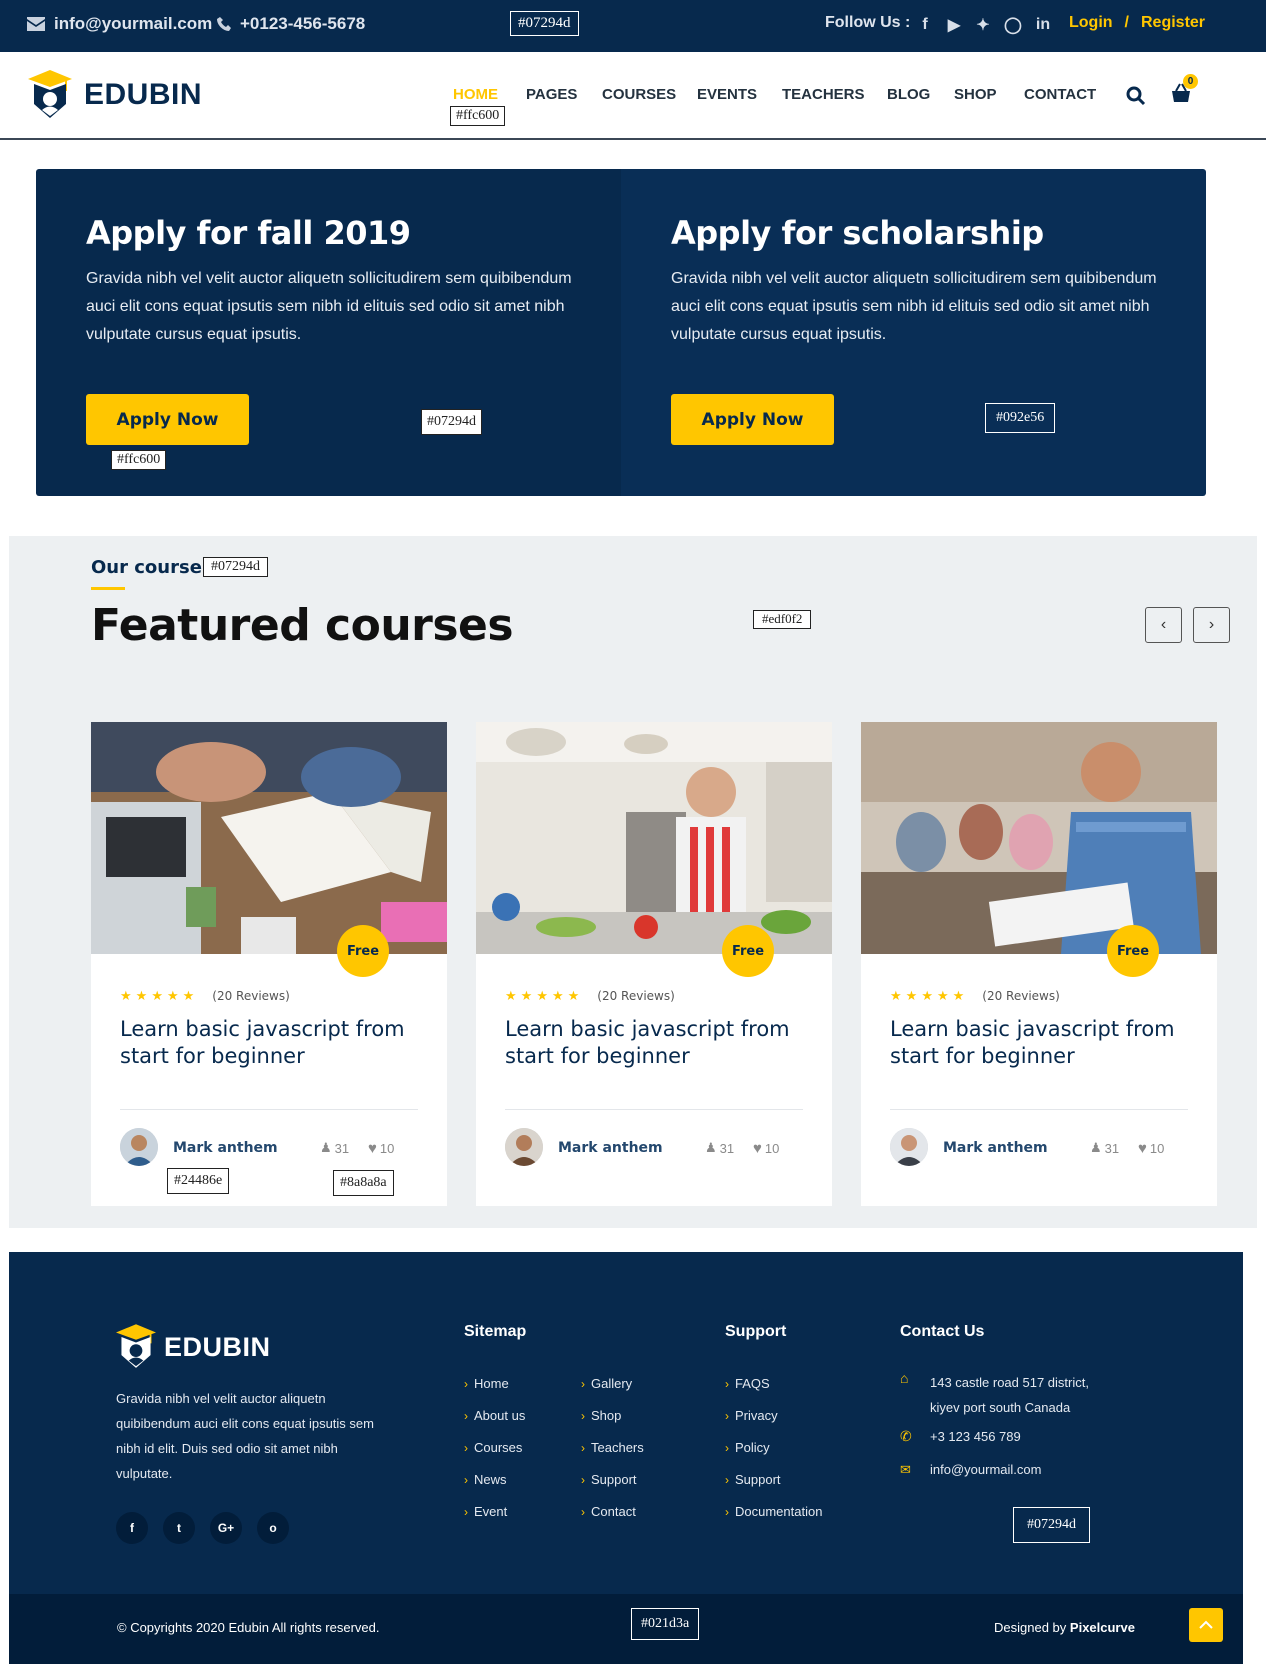  I want to click on contact-title: Contact Us, so click(942, 1331).